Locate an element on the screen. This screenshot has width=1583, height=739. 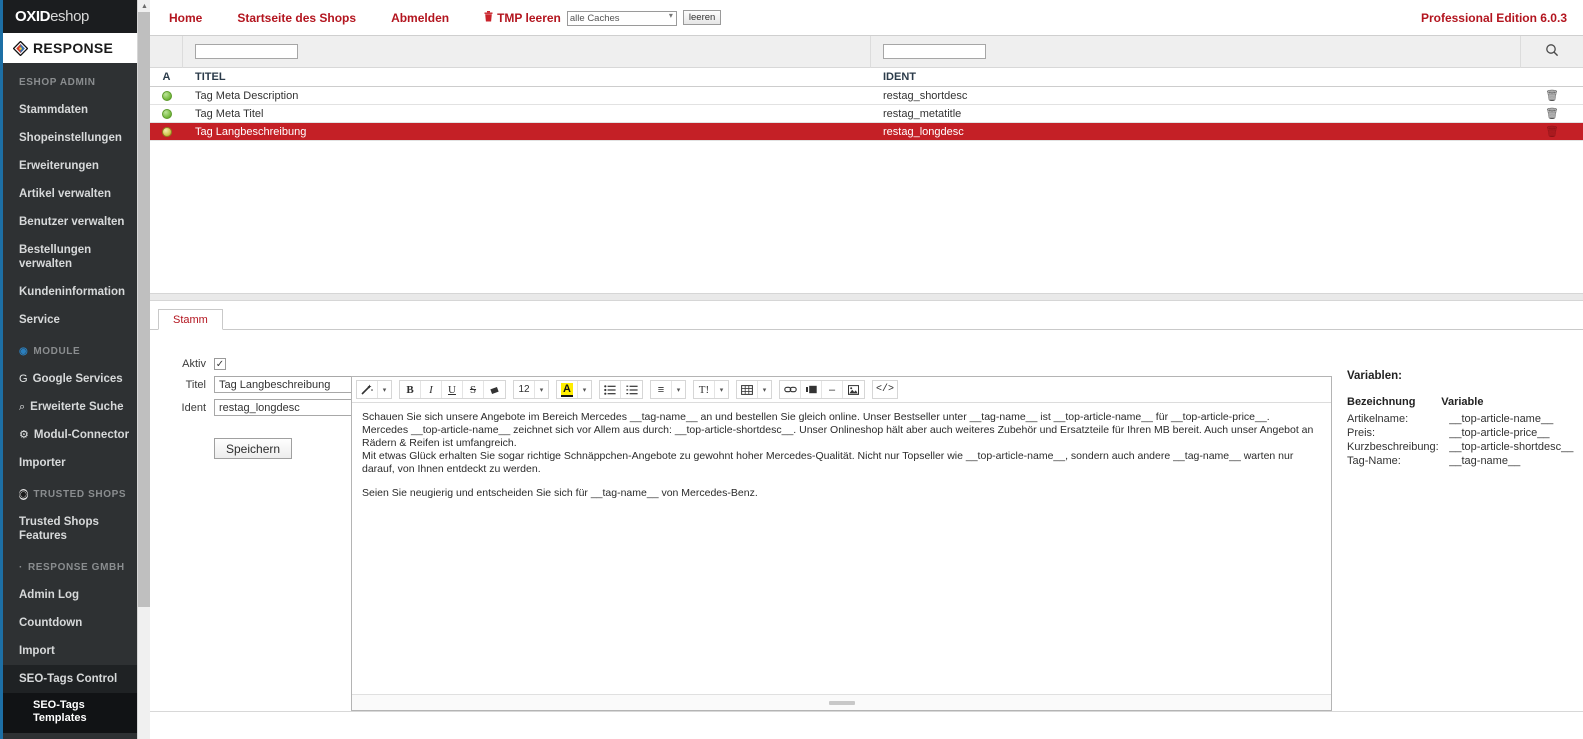
sidebar-item-erweiterte-suche: ⌕ Erweiterte Suche is located at coordinates (70, 407).